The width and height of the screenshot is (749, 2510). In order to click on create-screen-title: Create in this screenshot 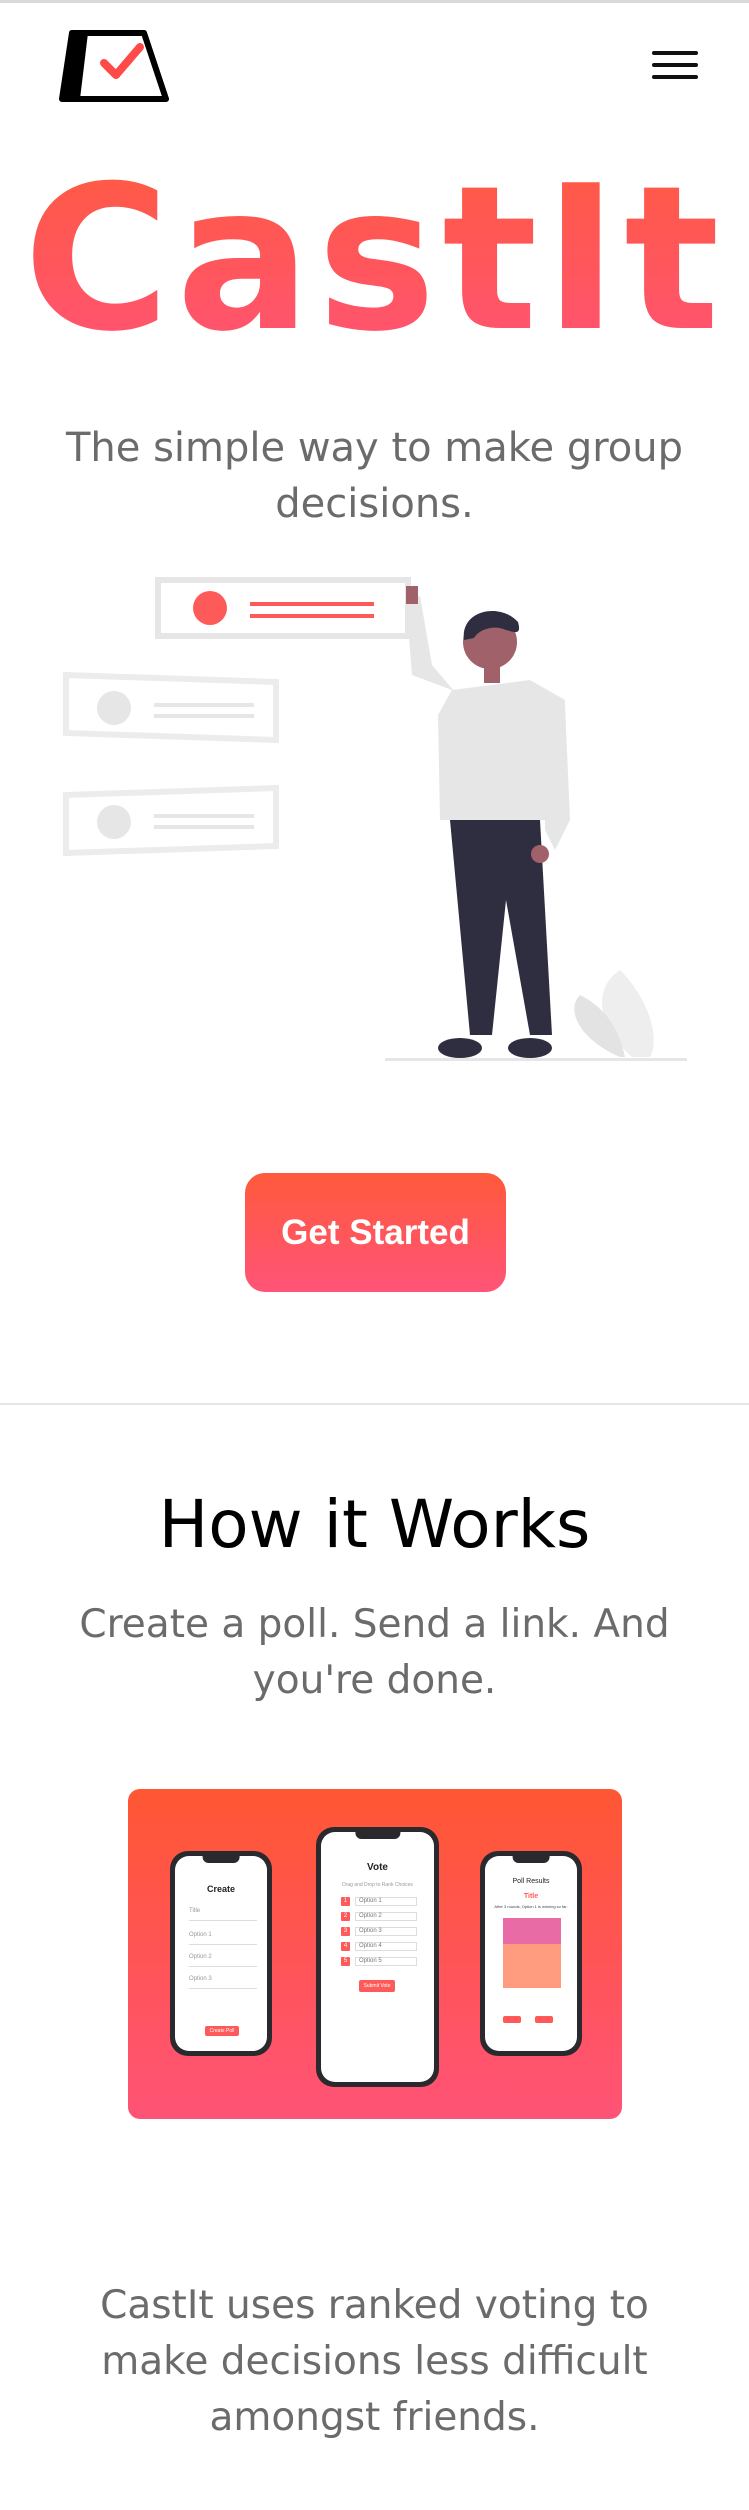, I will do `click(220, 1889)`.